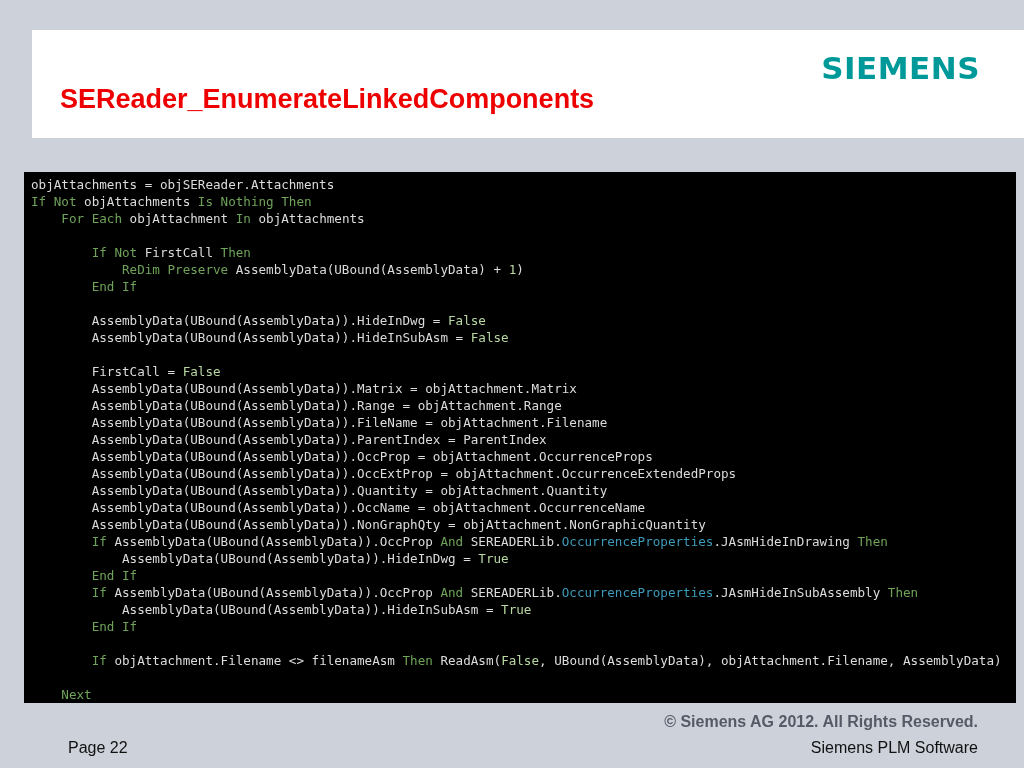  What do you see at coordinates (371, 456) in the screenshot?
I see `code-line: AssemblyData(UBound(AssemblyData)).OccProp = objAttachment.OccurrenceProps` at bounding box center [371, 456].